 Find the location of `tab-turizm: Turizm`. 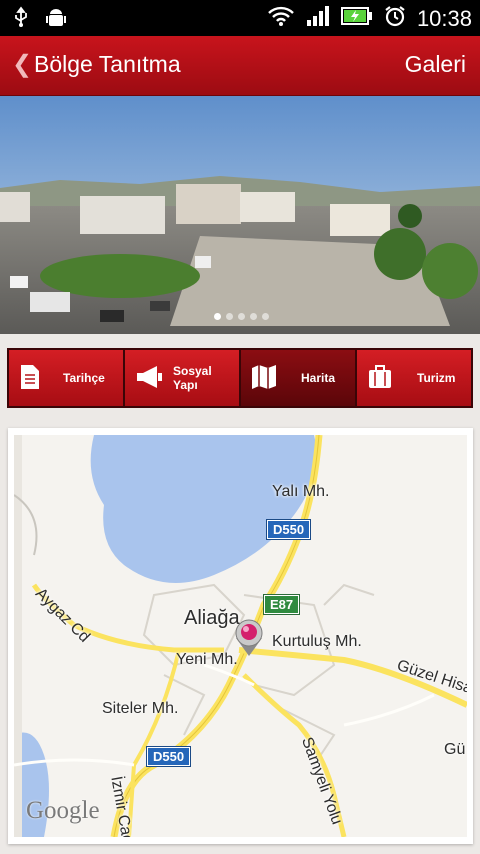

tab-turizm: Turizm is located at coordinates (414, 378).